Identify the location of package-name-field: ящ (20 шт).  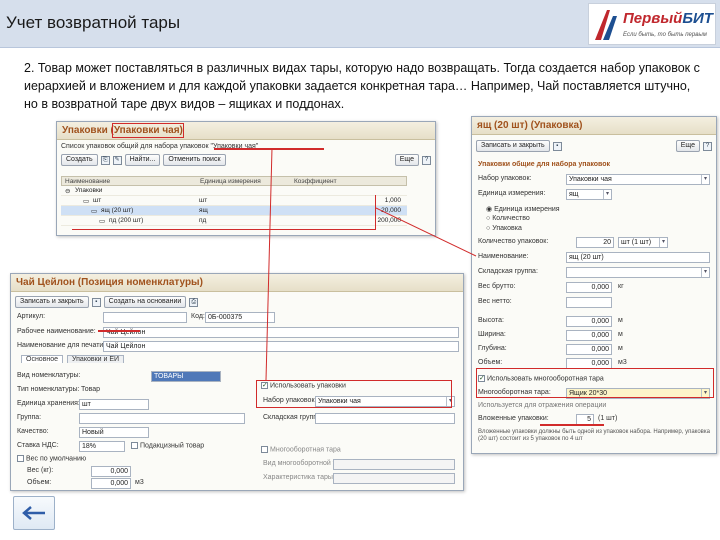
(638, 257).